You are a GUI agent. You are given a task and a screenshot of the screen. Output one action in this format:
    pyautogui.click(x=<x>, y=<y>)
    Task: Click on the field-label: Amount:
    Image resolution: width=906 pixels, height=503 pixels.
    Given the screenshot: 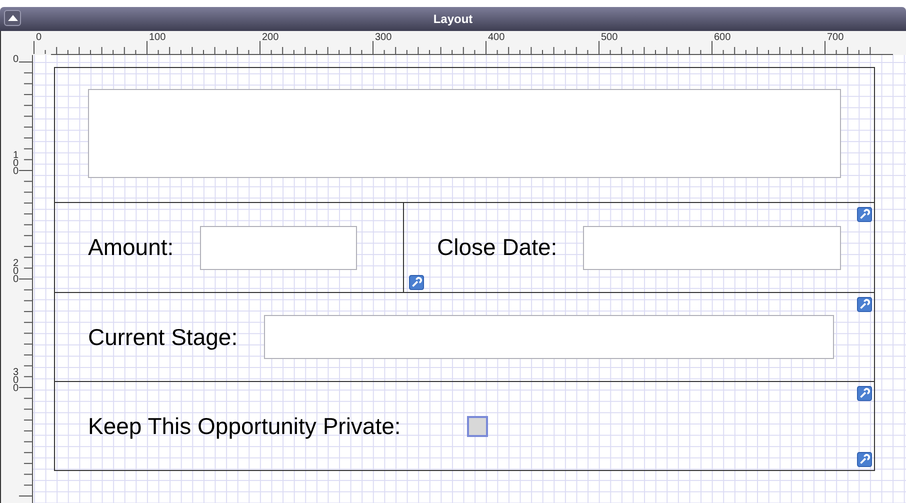 What is the action you would take?
    pyautogui.click(x=131, y=248)
    